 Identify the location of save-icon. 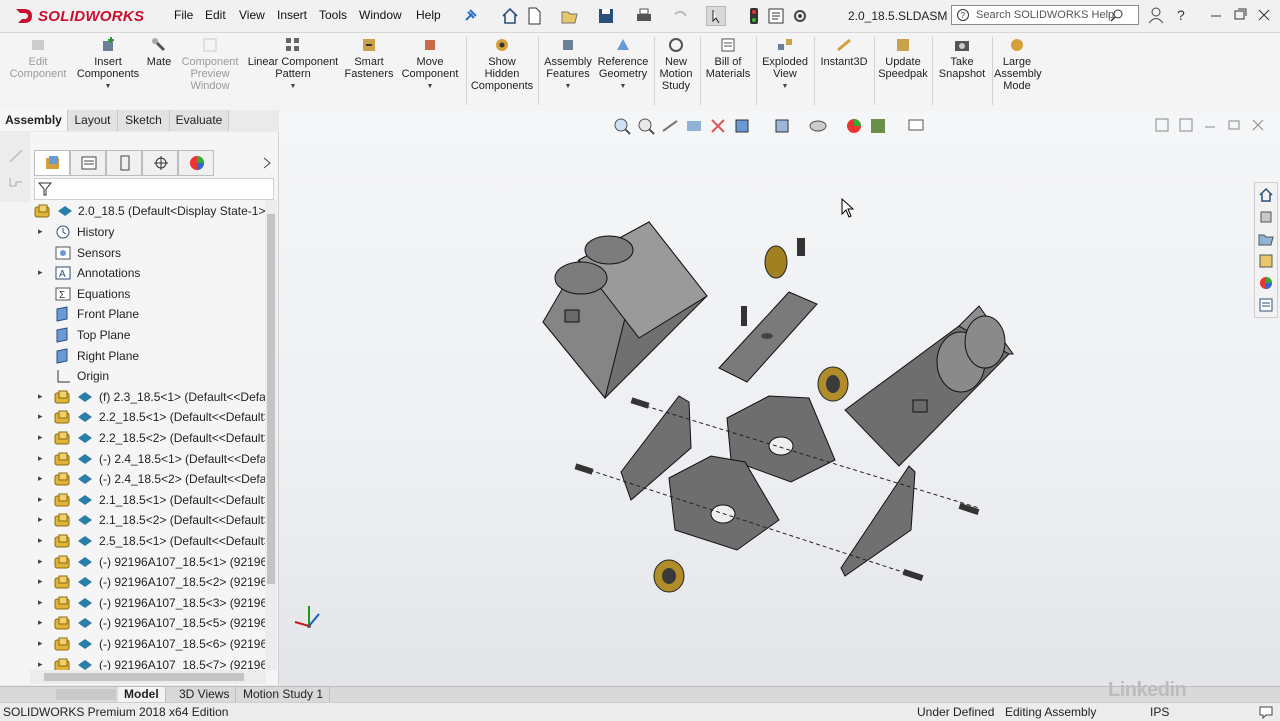
(606, 16).